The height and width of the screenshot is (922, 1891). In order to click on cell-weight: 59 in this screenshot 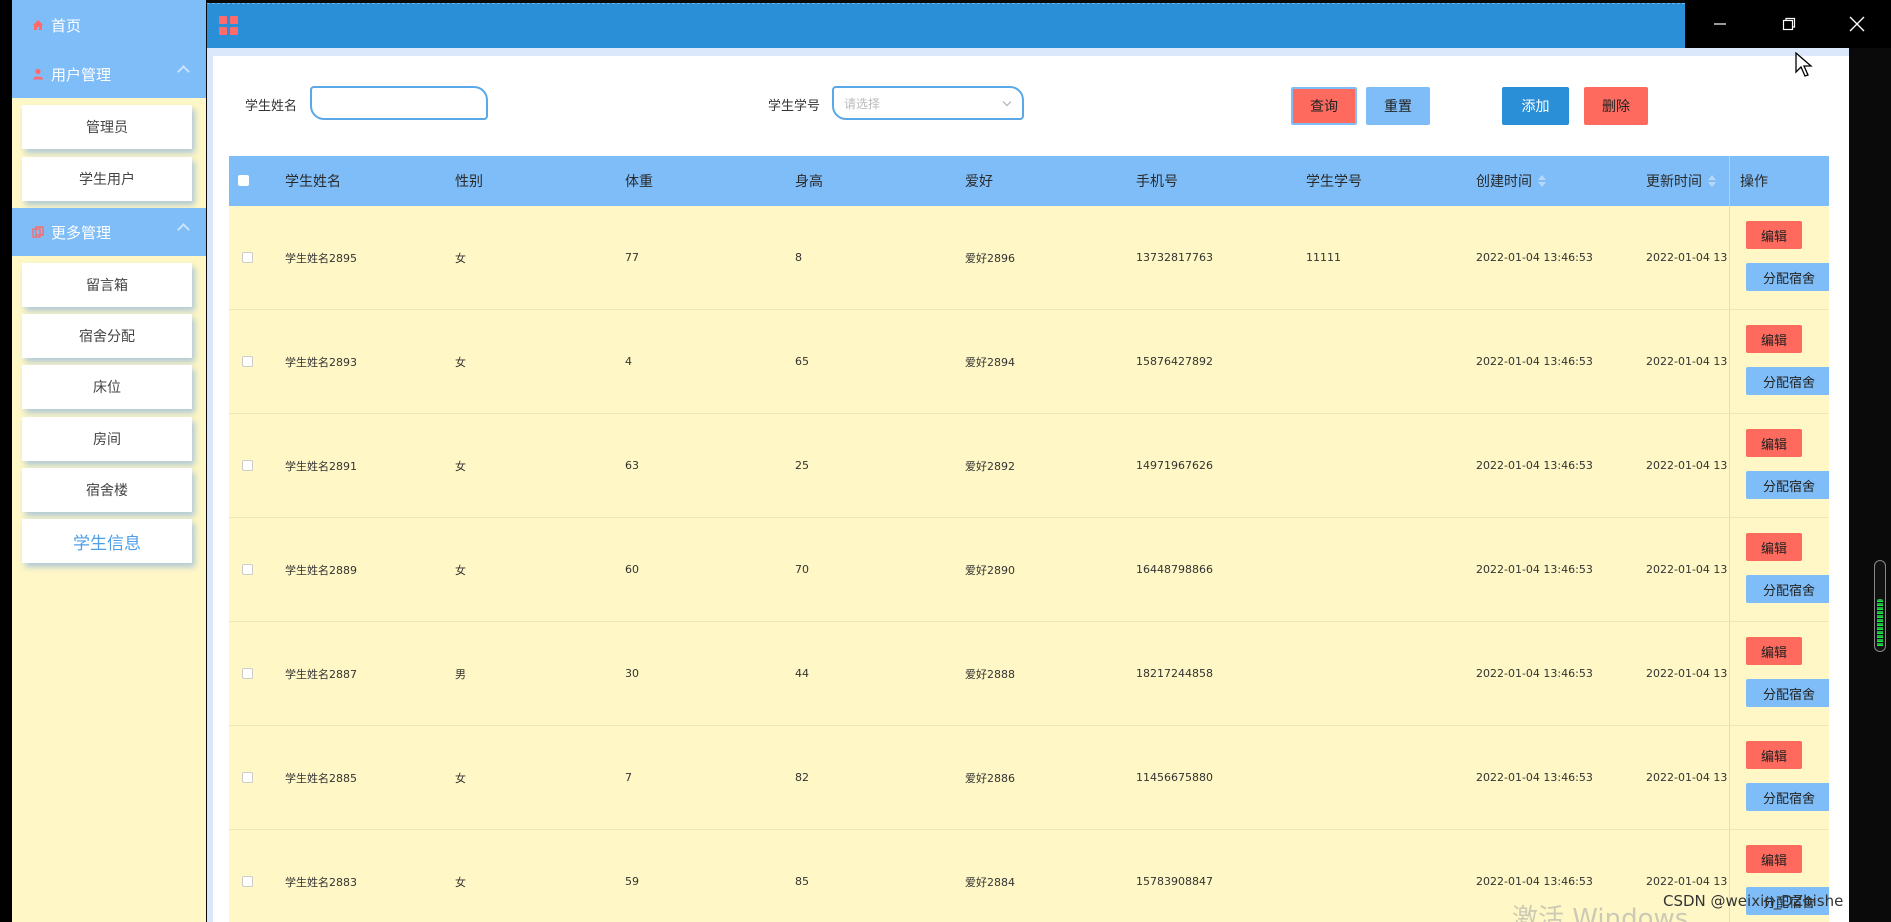, I will do `click(632, 881)`.